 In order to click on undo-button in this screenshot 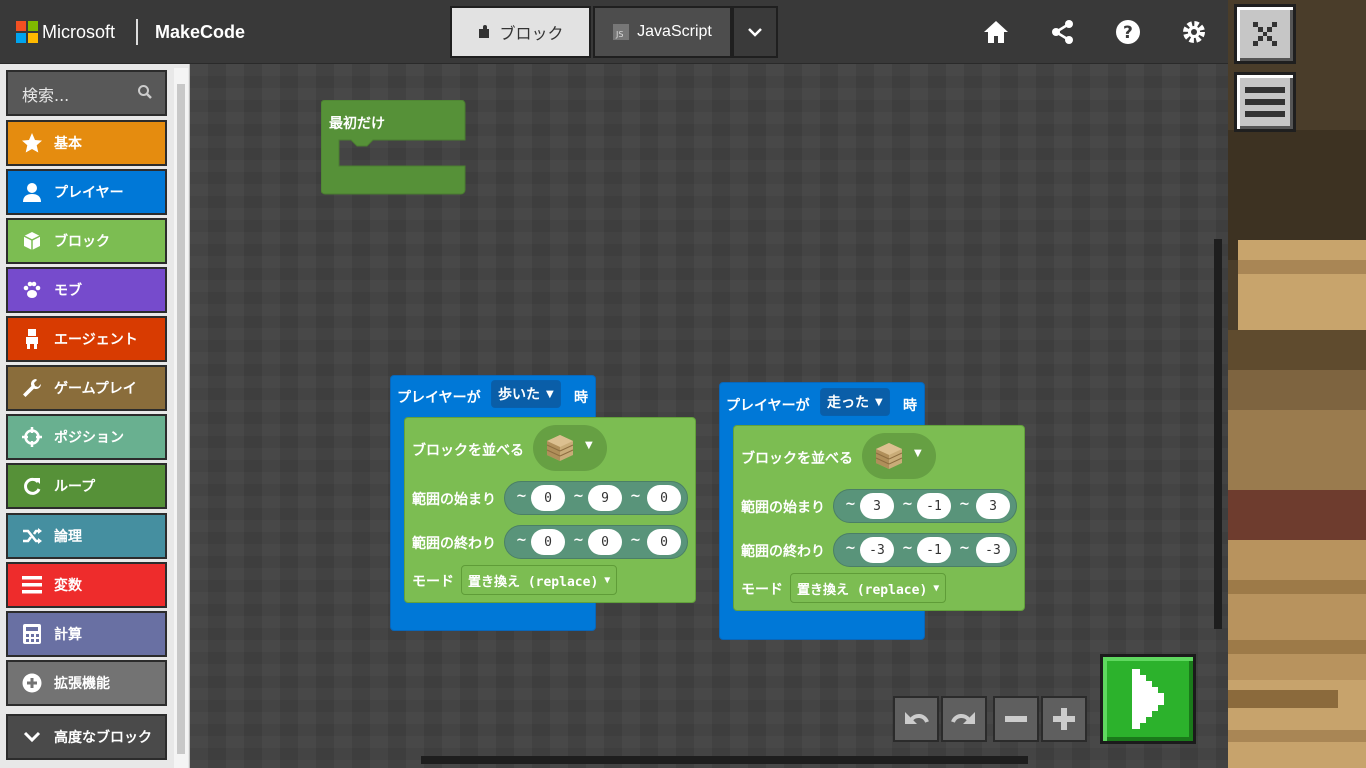, I will do `click(916, 719)`.